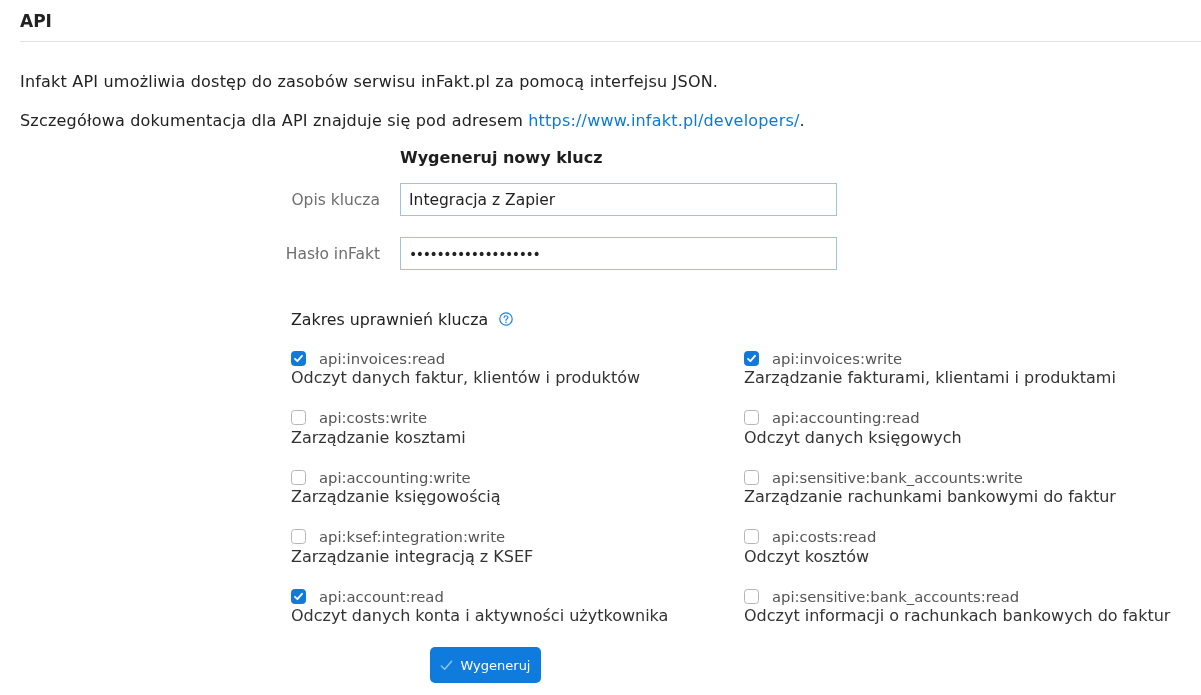  I want to click on scope-description: Zarządzanie fakturami, klientami i produktami, so click(930, 378).